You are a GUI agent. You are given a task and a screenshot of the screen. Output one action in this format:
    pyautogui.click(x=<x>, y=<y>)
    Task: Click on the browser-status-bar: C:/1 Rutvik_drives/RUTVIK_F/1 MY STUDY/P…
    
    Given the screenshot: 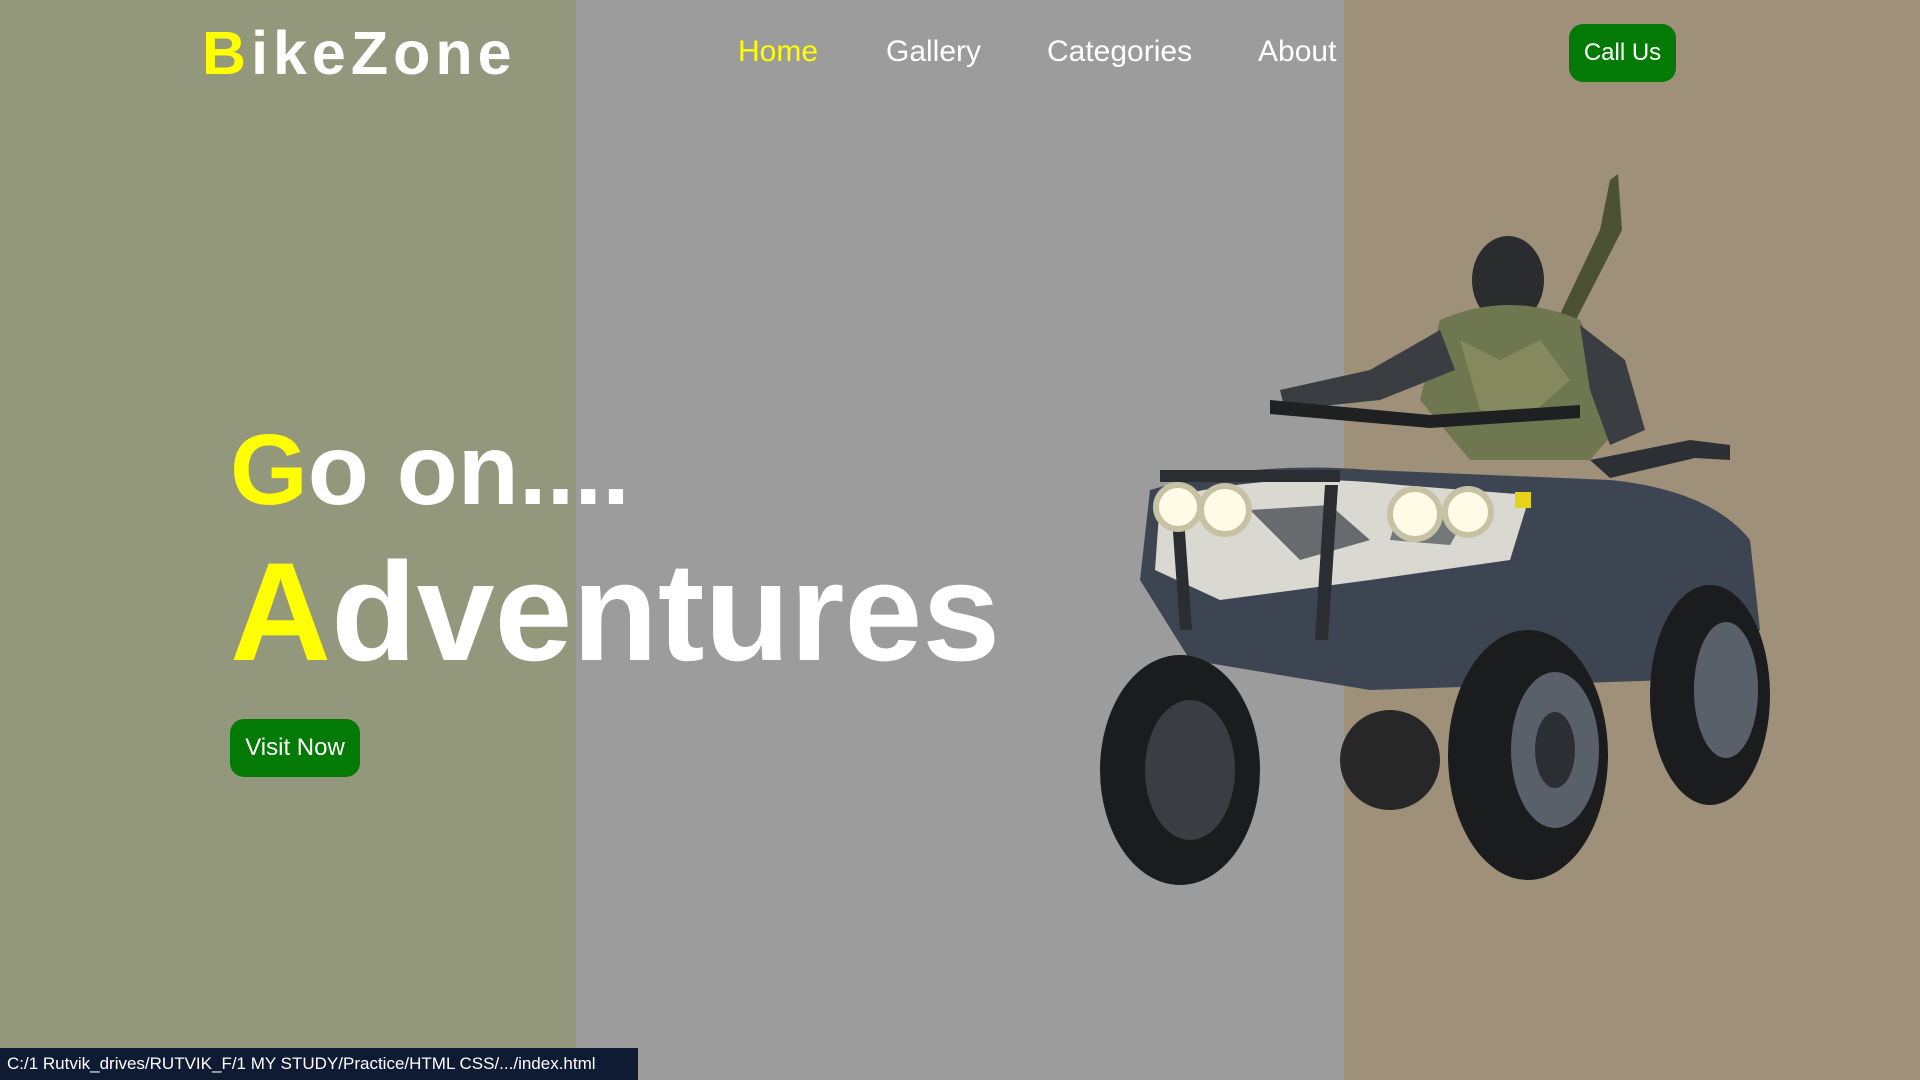 What is the action you would take?
    pyautogui.click(x=319, y=1064)
    